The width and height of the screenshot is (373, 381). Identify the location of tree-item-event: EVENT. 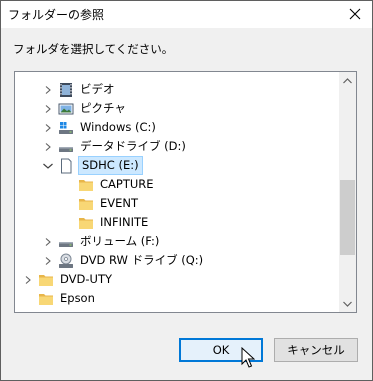
(100, 203).